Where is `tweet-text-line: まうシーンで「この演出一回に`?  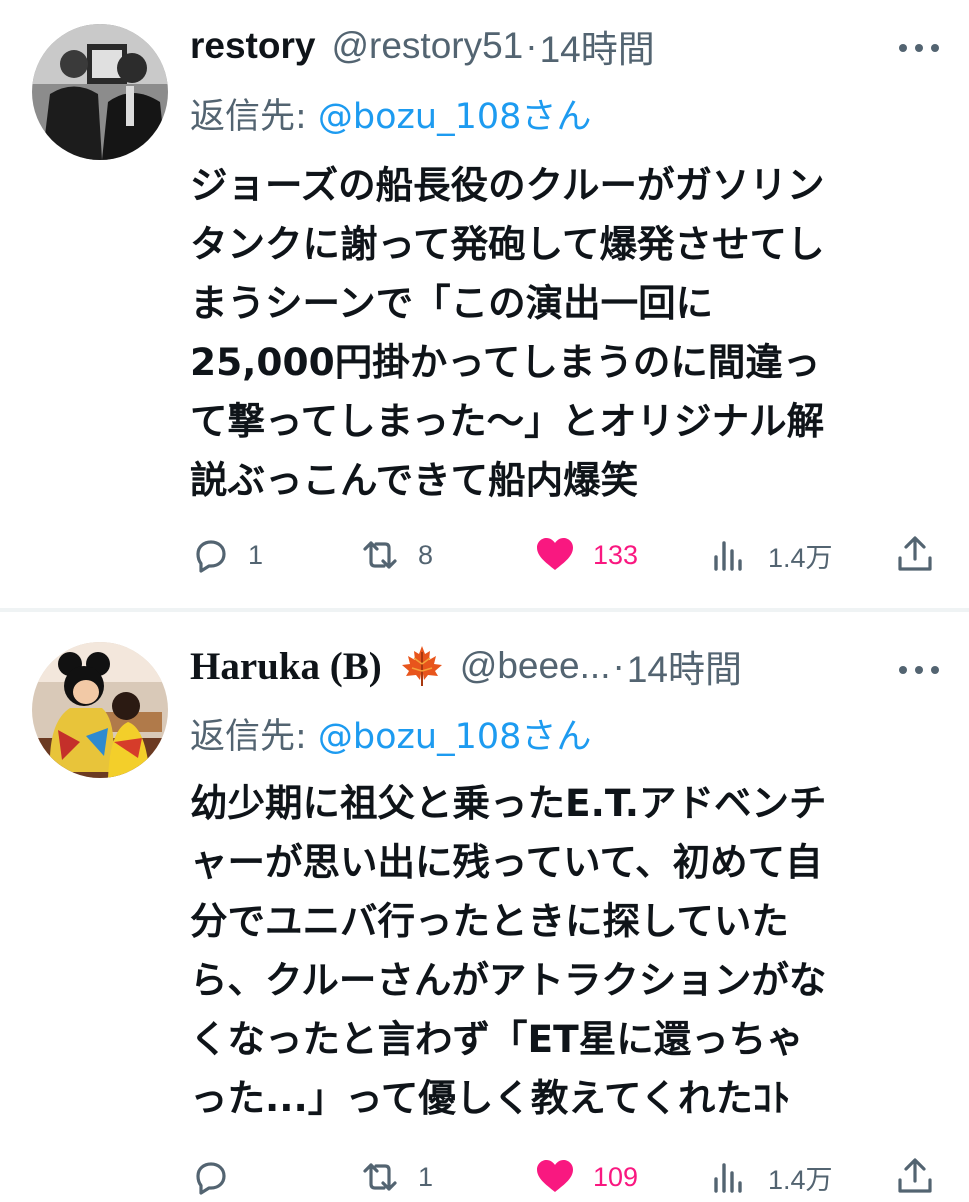 tweet-text-line: まうシーンで「この演出一回に is located at coordinates (452, 303).